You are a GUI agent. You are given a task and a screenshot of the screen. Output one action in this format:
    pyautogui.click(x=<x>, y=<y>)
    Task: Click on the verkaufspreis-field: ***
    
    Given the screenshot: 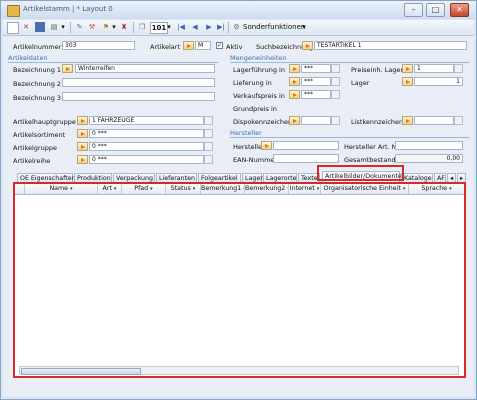 What is the action you would take?
    pyautogui.click(x=316, y=94)
    